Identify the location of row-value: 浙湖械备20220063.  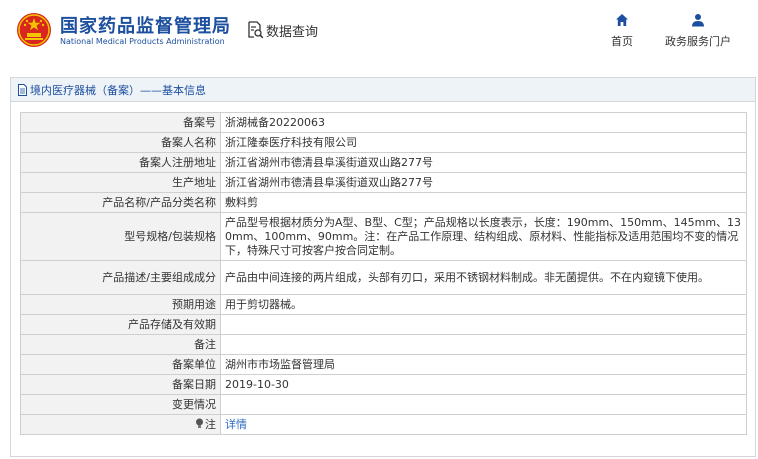
(483, 122).